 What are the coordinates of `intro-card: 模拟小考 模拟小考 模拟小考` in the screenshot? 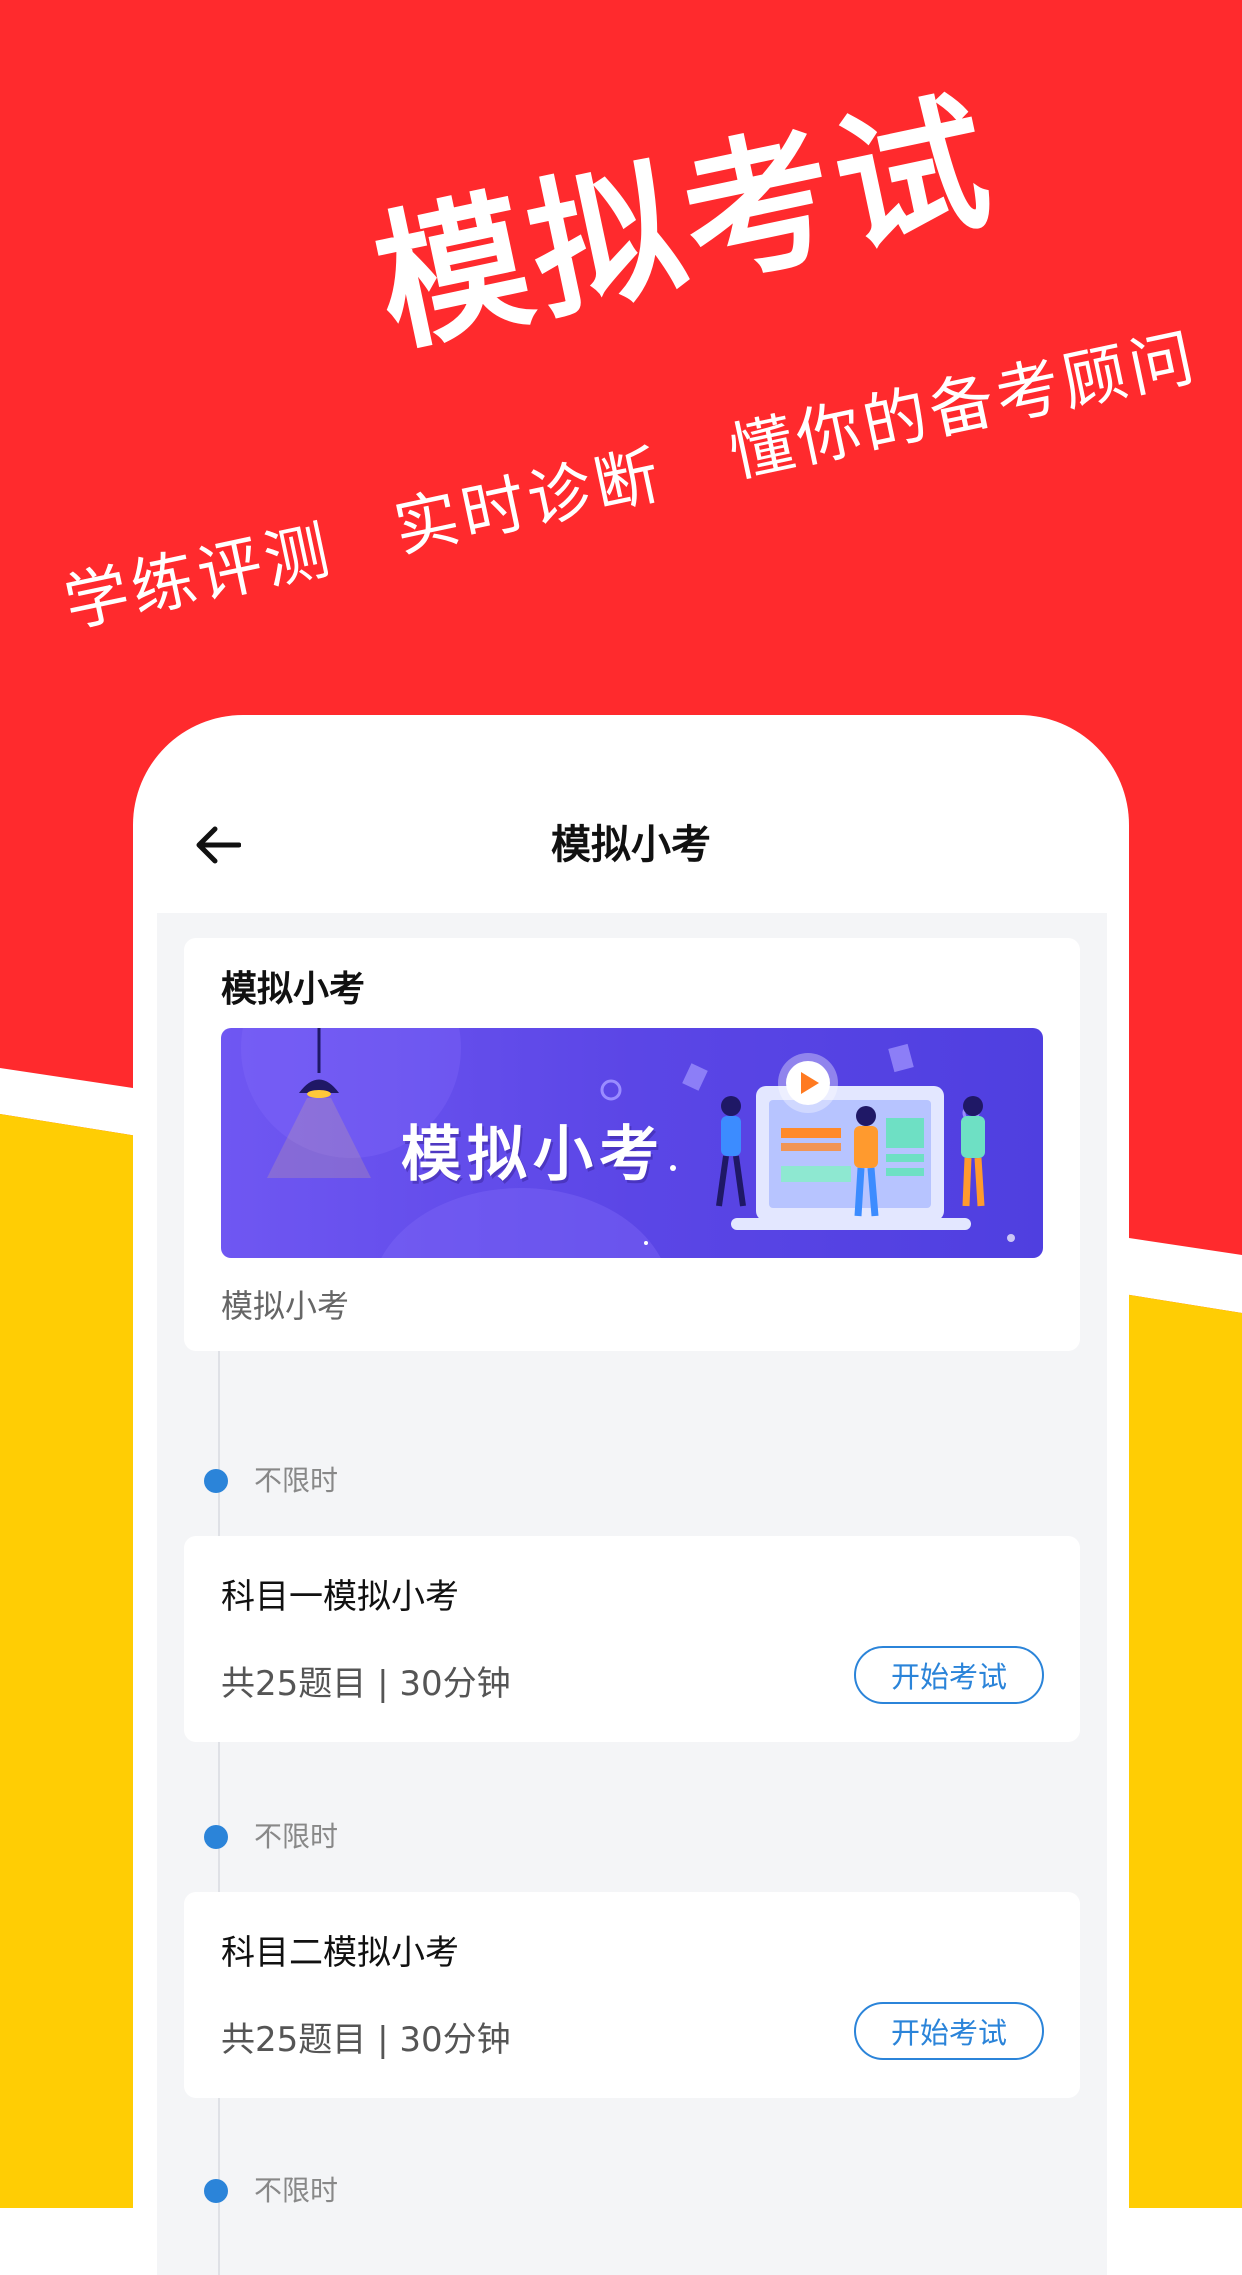 It's located at (632, 1144).